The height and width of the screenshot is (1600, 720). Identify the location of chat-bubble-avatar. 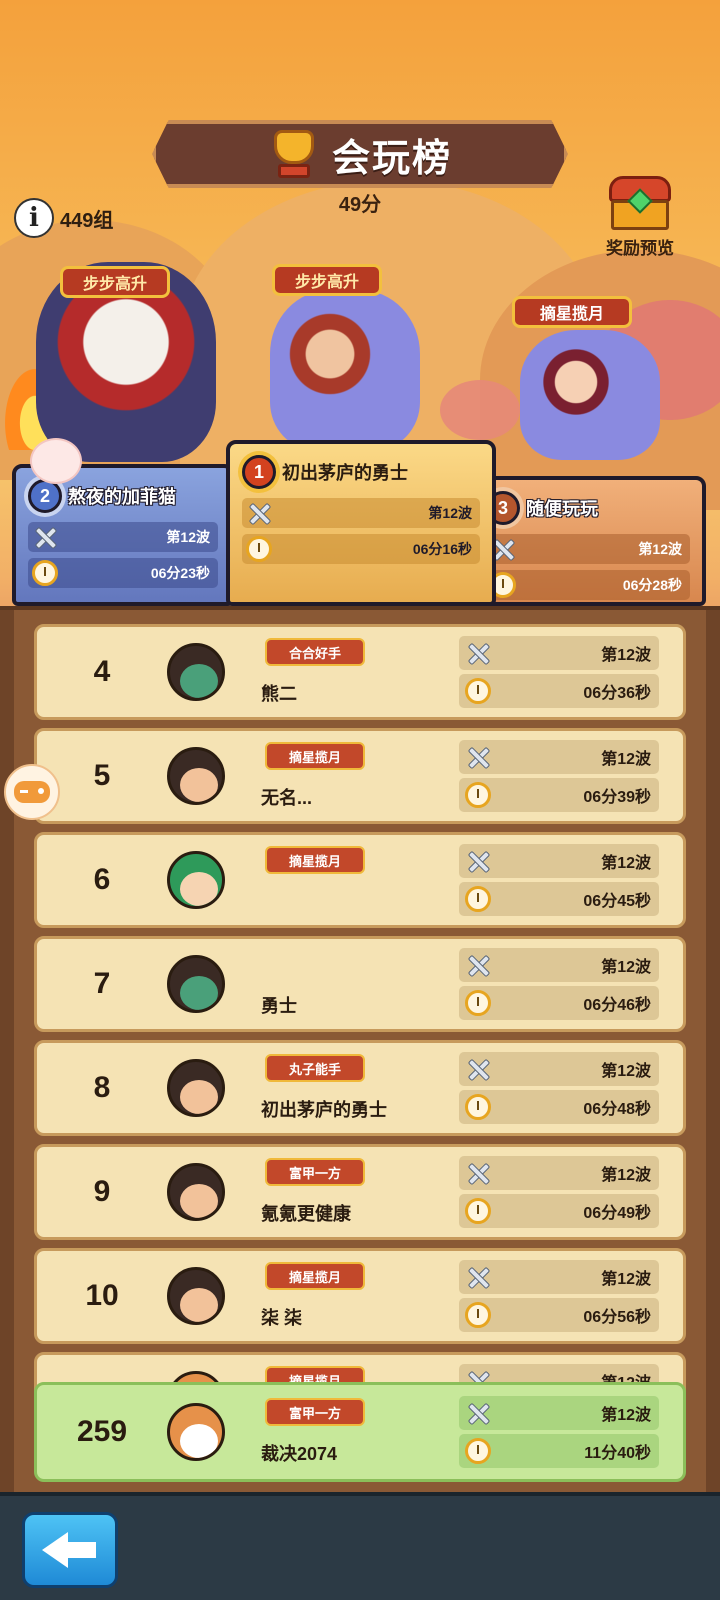
(56, 461).